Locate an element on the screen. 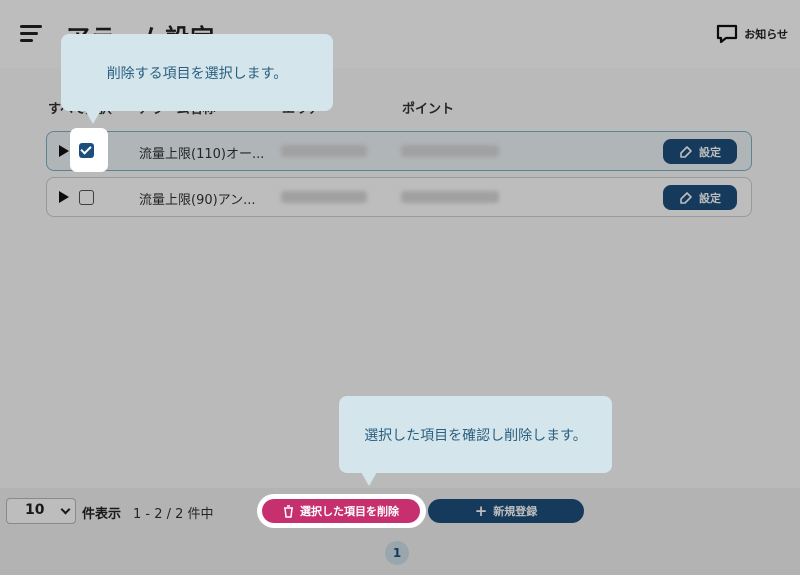 This screenshot has height=575, width=800. spotlight-checkbox is located at coordinates (89, 150).